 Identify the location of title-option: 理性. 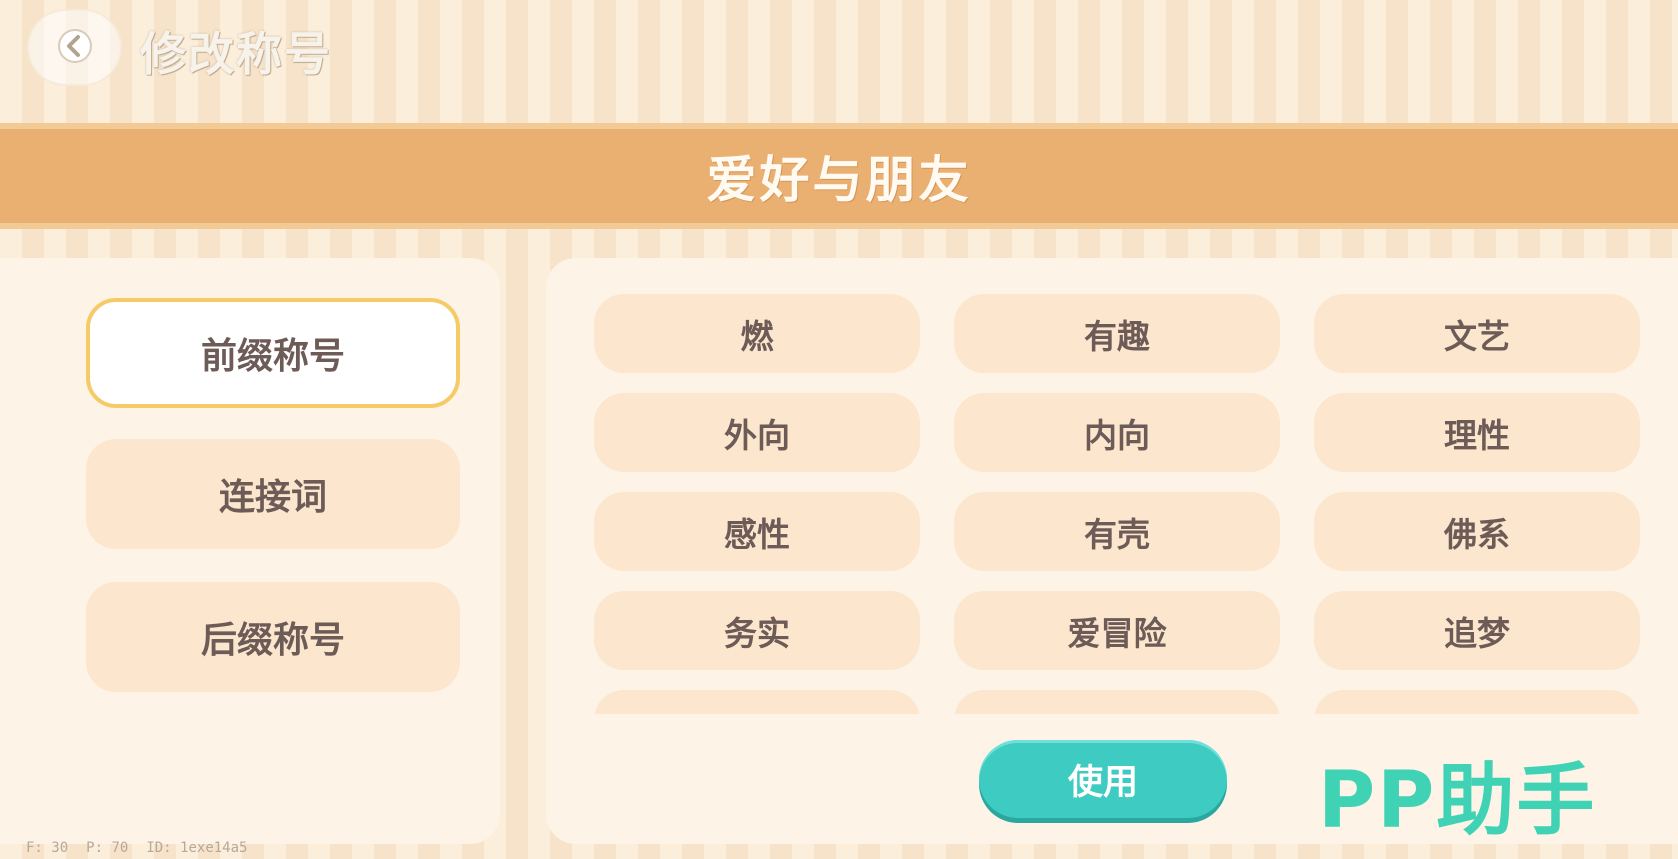
(1477, 432).